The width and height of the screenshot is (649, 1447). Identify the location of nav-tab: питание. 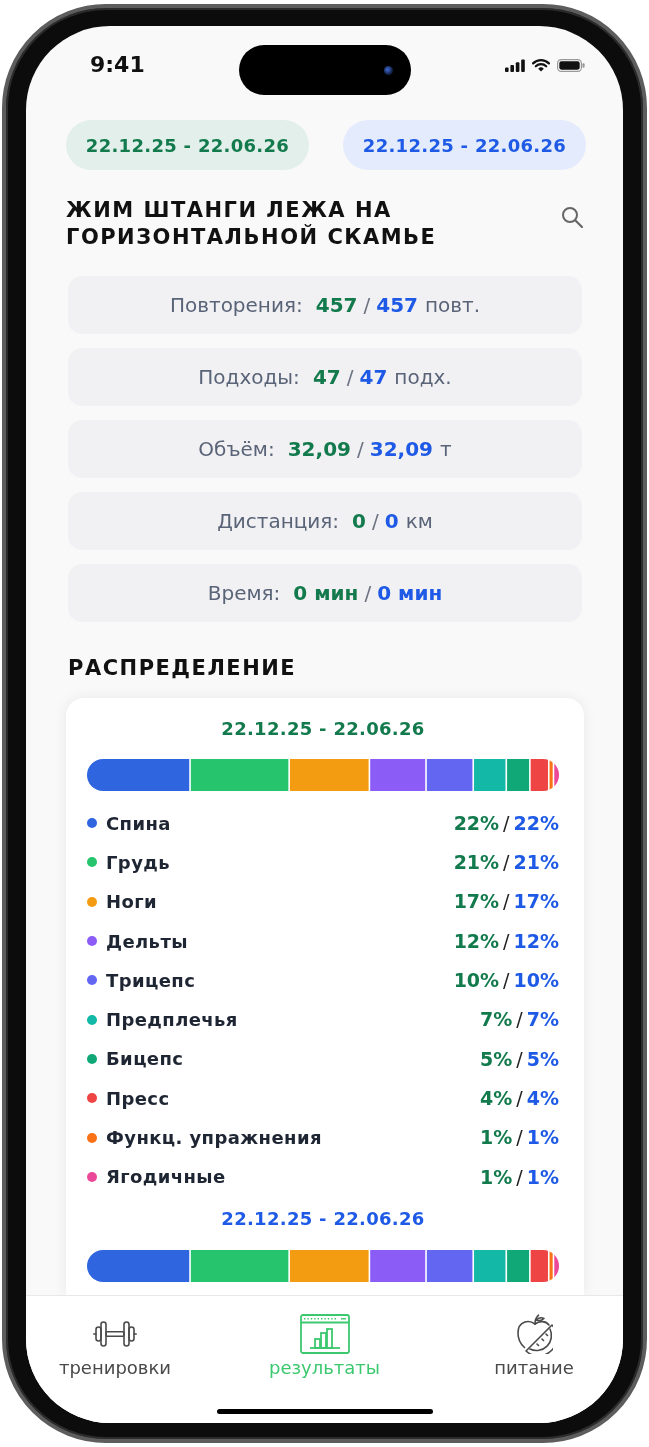
(534, 1345).